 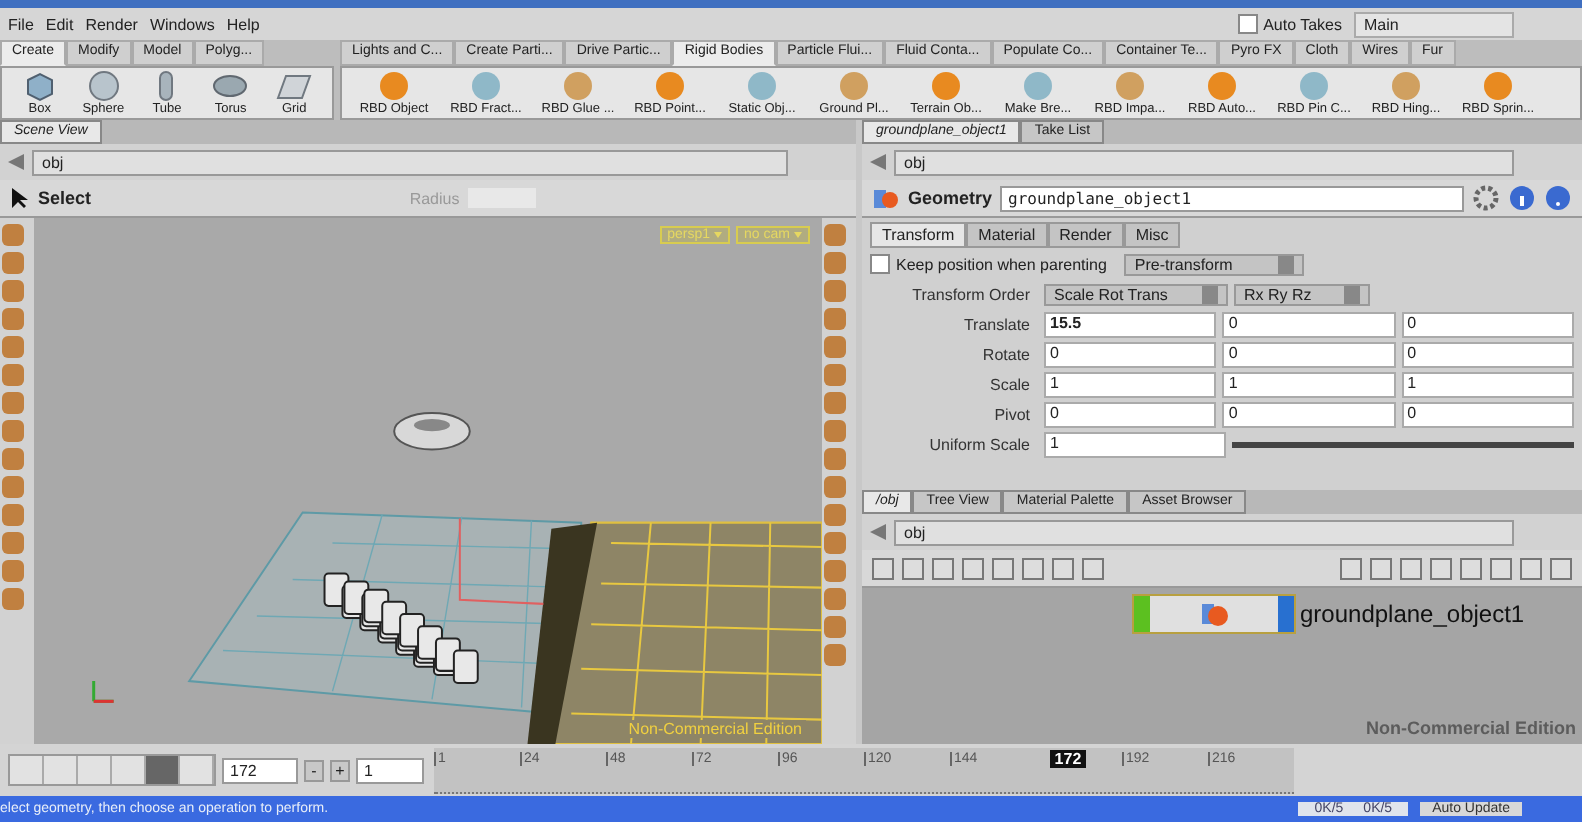 What do you see at coordinates (1068, 758) in the screenshot?
I see `current-frame-marker: 172` at bounding box center [1068, 758].